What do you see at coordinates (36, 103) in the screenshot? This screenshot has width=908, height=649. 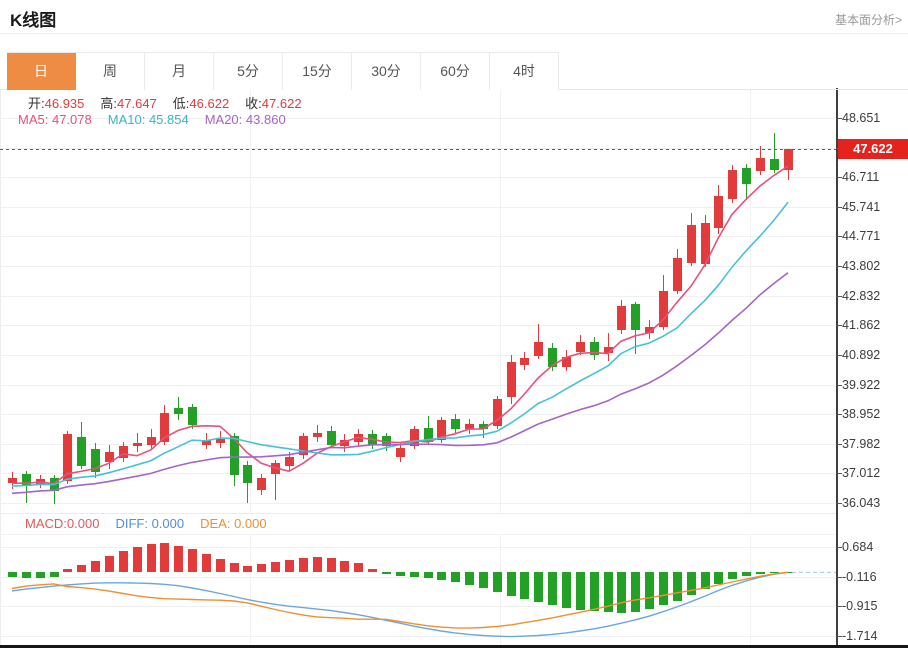 I see `open-label: 开:` at bounding box center [36, 103].